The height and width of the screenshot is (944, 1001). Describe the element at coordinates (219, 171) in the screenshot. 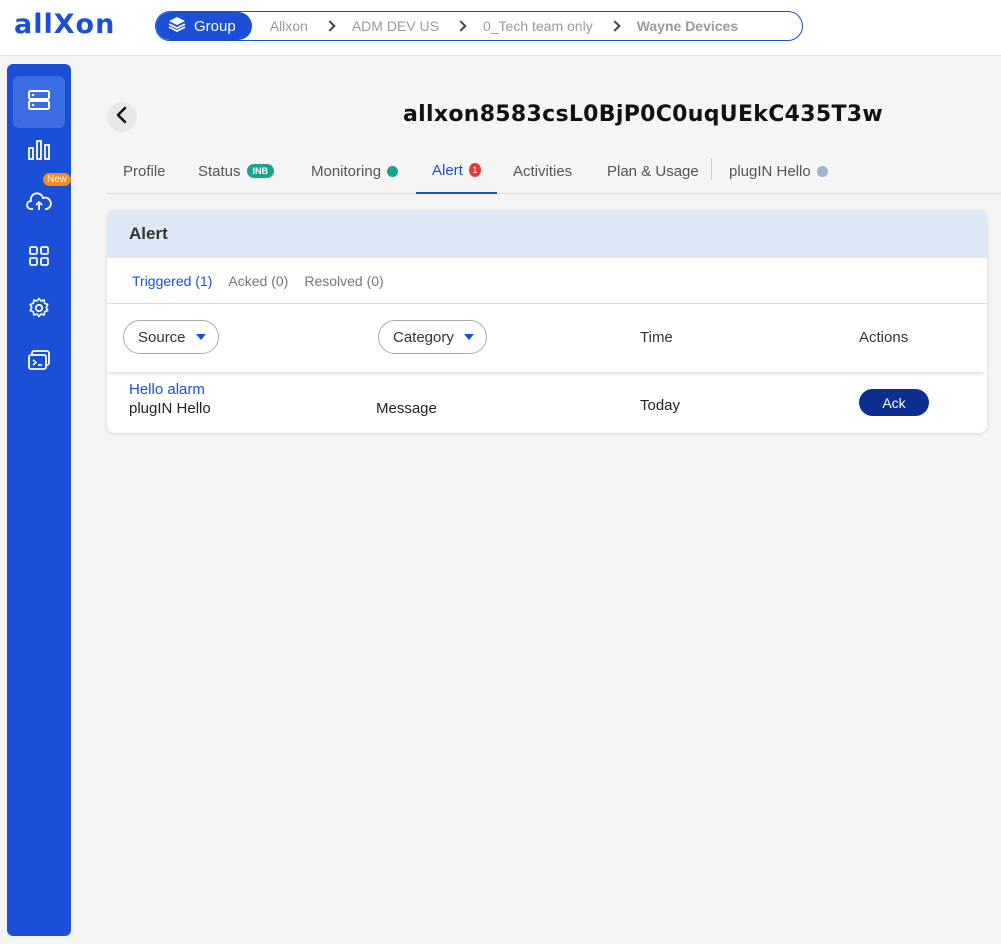

I see `tab-label: Status` at that location.